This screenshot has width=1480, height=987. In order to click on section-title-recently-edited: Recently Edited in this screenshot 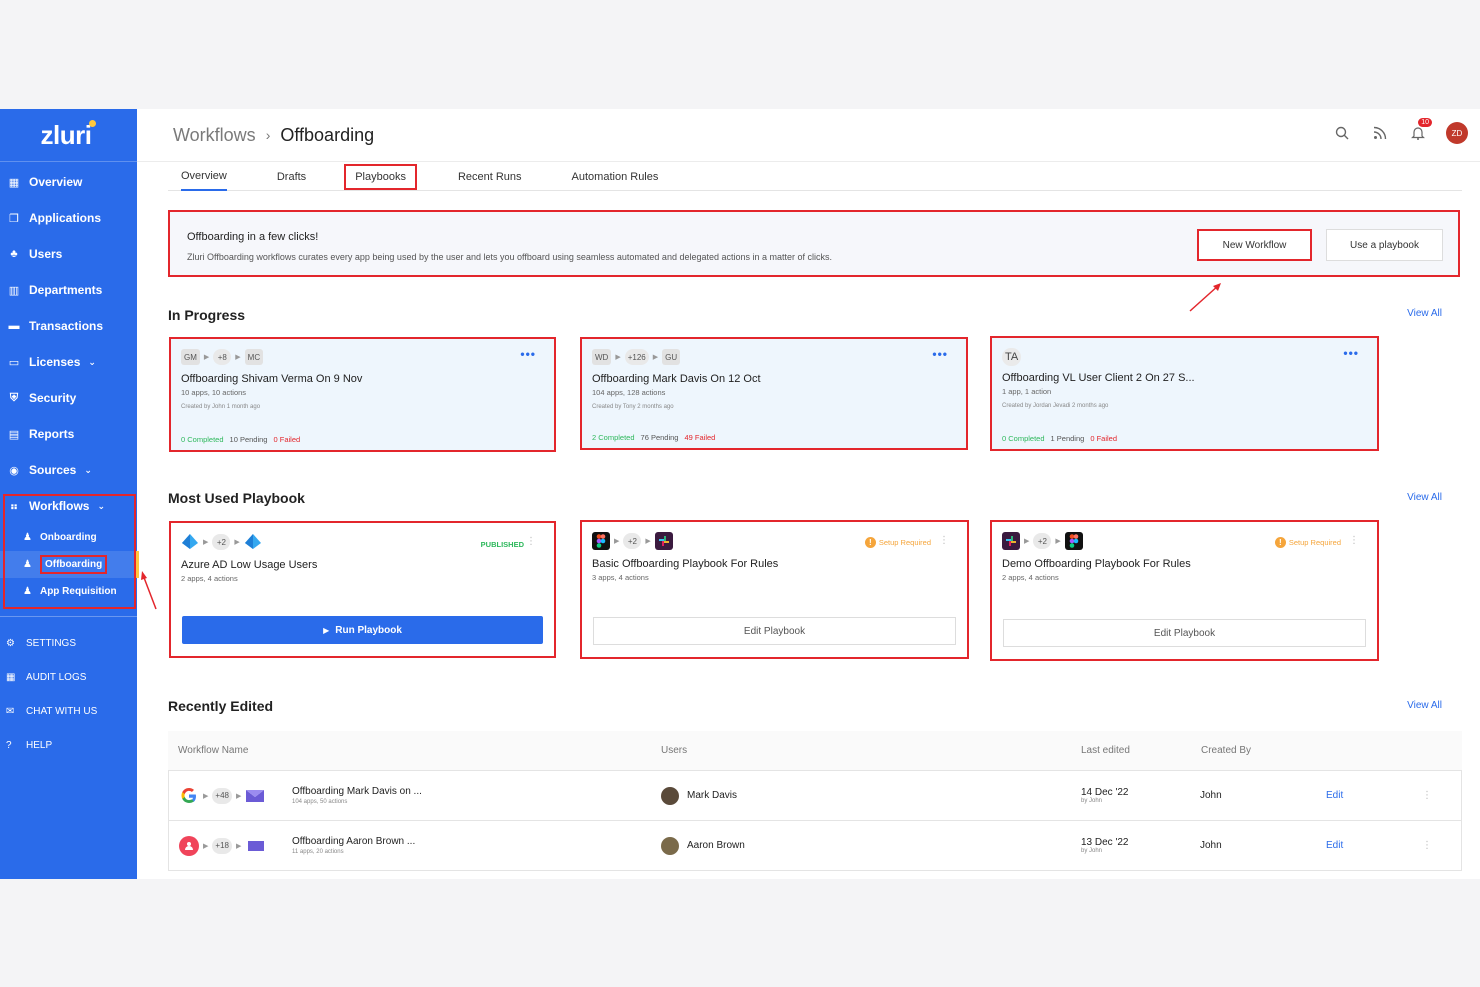, I will do `click(221, 706)`.